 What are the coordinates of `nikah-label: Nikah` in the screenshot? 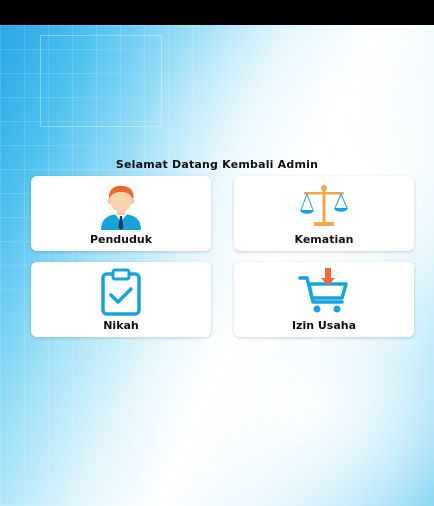 It's located at (121, 325).